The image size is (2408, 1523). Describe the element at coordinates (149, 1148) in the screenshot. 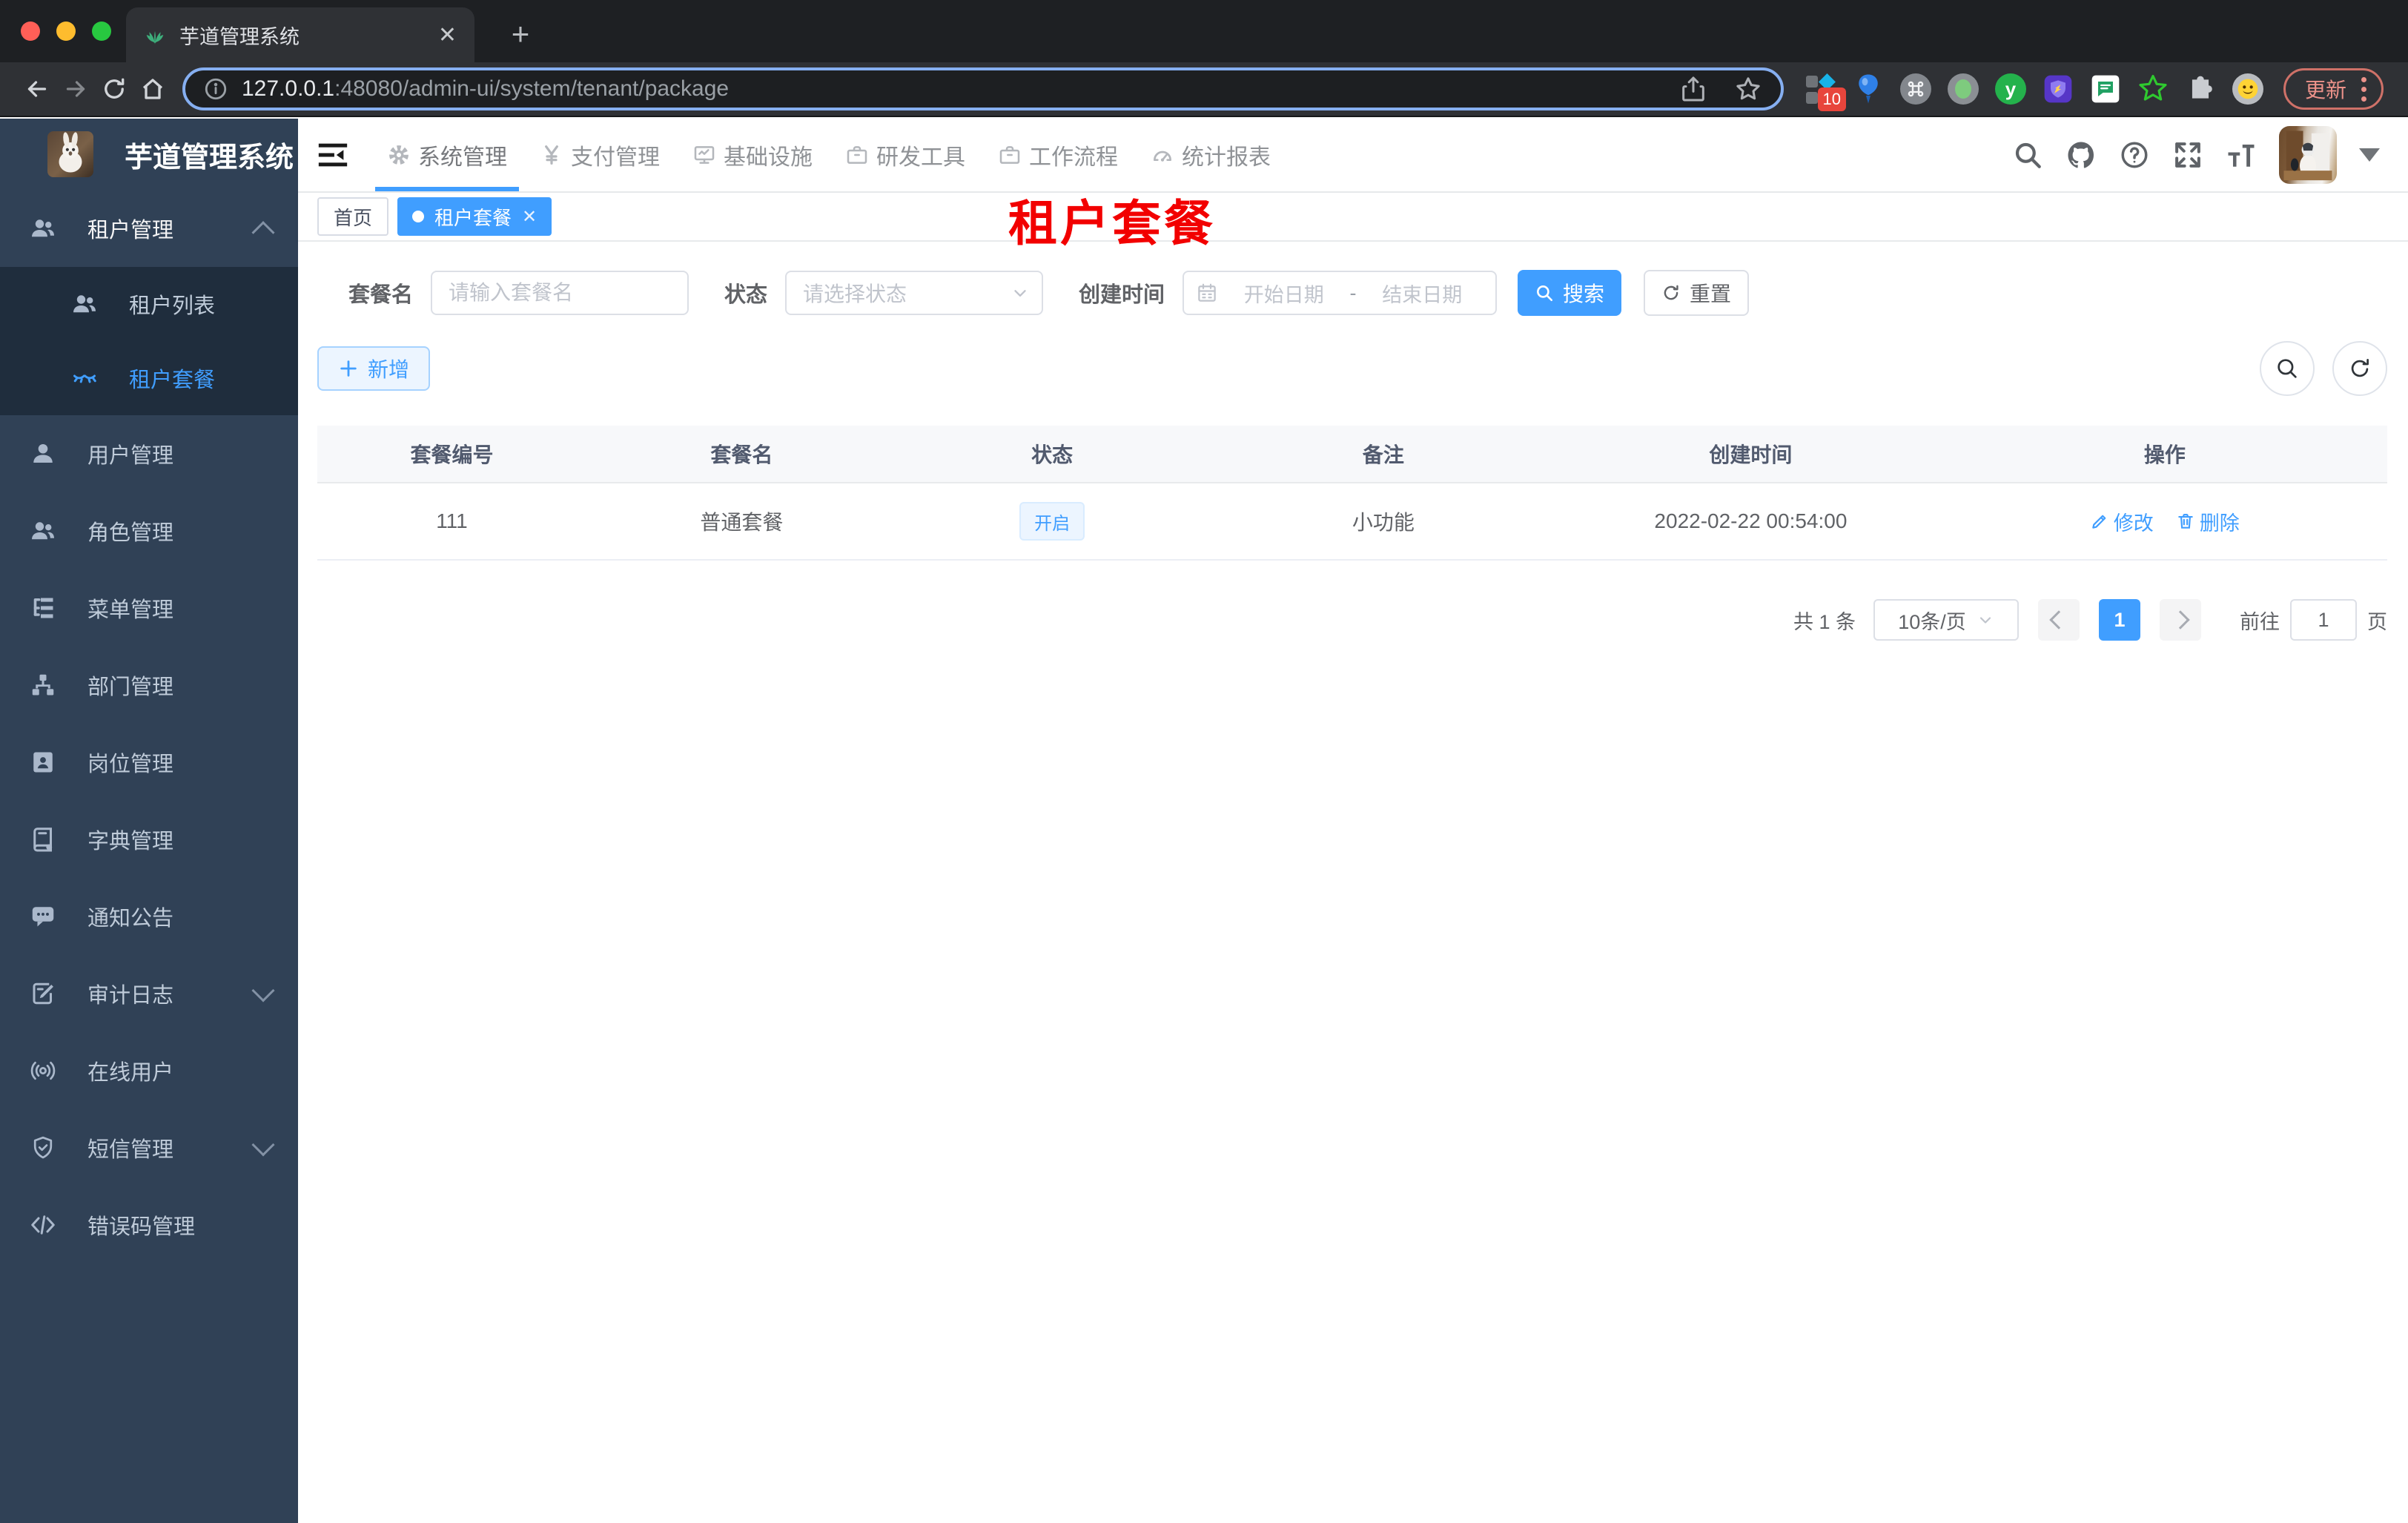

I see `sidebar-item-sms-management: 短信管理` at that location.